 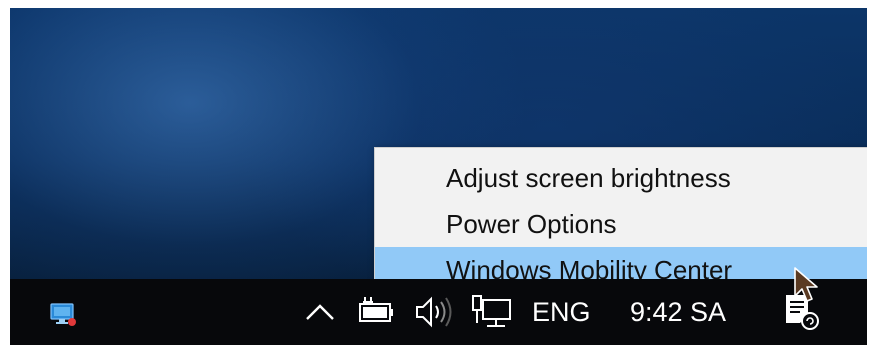 What do you see at coordinates (320, 312) in the screenshot?
I see `chevron-up-icon` at bounding box center [320, 312].